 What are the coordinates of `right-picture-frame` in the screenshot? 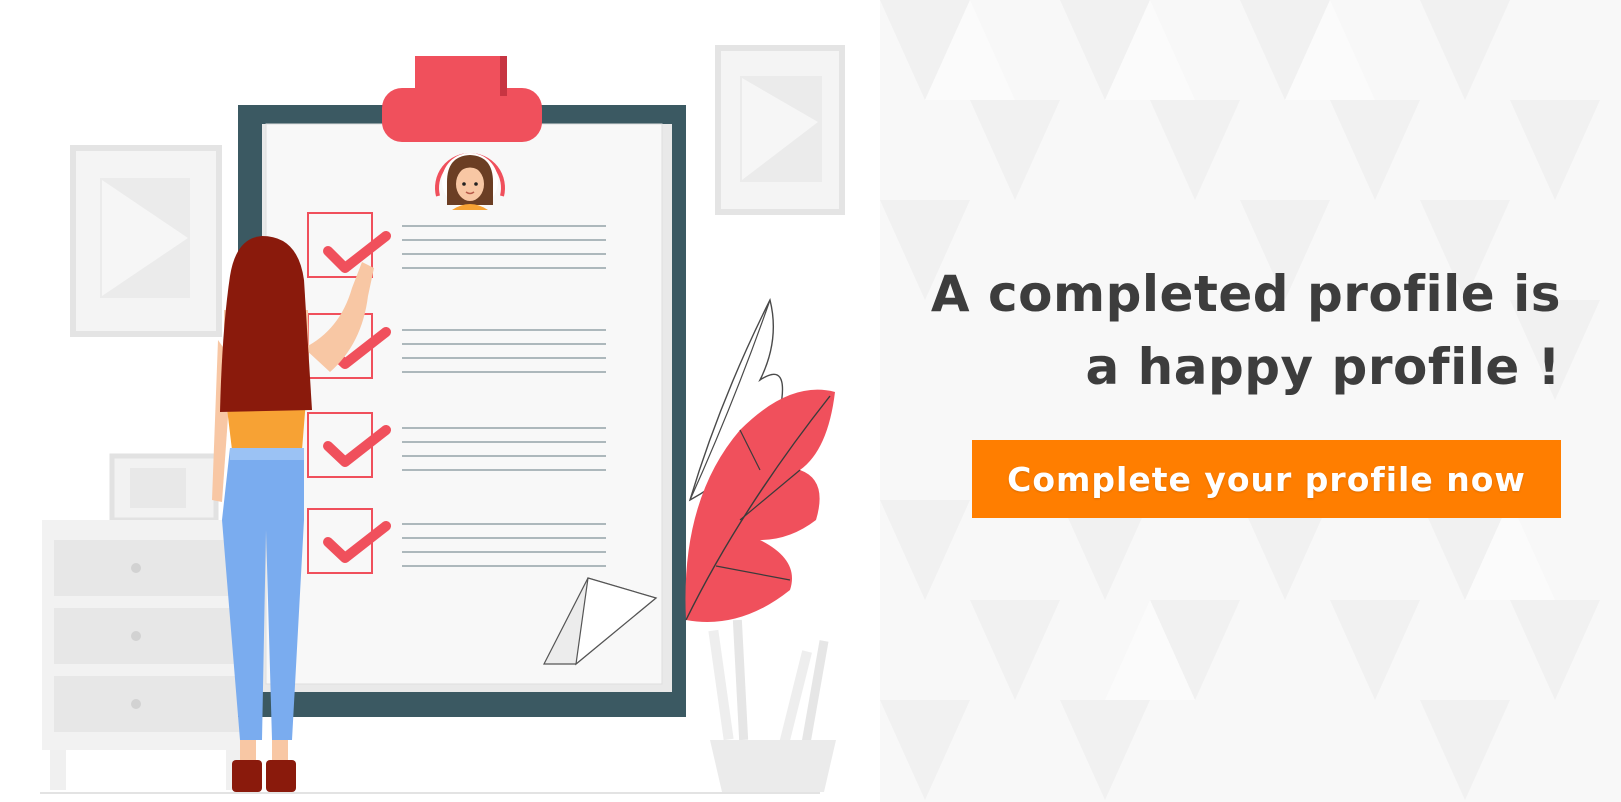 It's located at (780, 130).